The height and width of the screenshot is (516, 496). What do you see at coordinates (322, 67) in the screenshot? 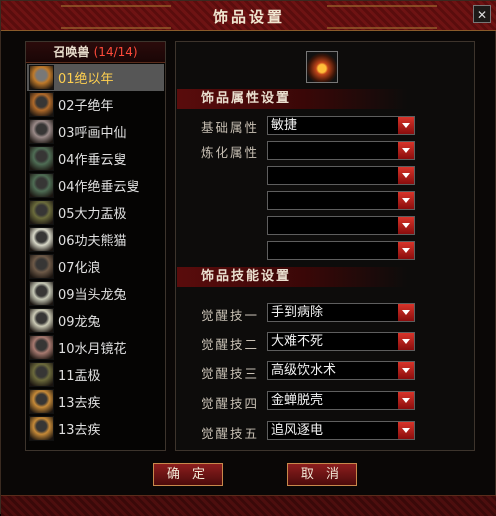
I see `accessory-slot-icon` at bounding box center [322, 67].